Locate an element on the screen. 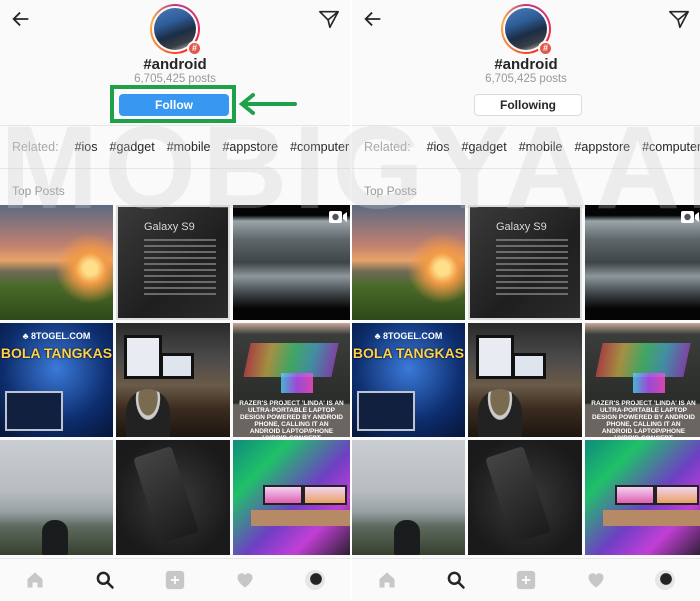 This screenshot has height=601, width=700. follow-button: Follow is located at coordinates (174, 105).